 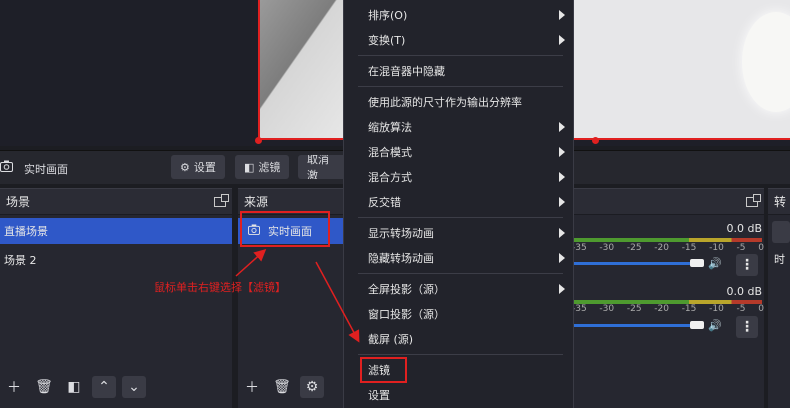 What do you see at coordinates (458, 70) in the screenshot?
I see `menu-item-hide-in-mixer: 在混音器中隐藏` at bounding box center [458, 70].